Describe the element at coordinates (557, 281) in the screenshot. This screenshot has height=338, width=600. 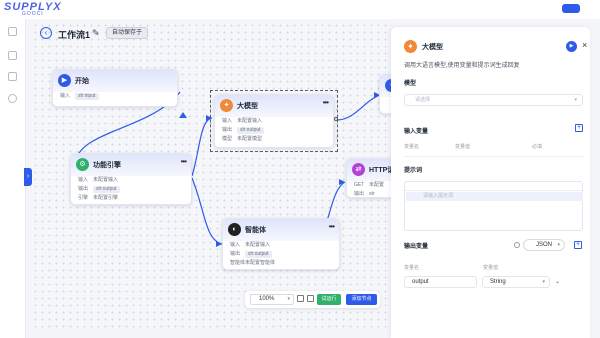
I see `expand-chevron-icon: ⌄` at that location.